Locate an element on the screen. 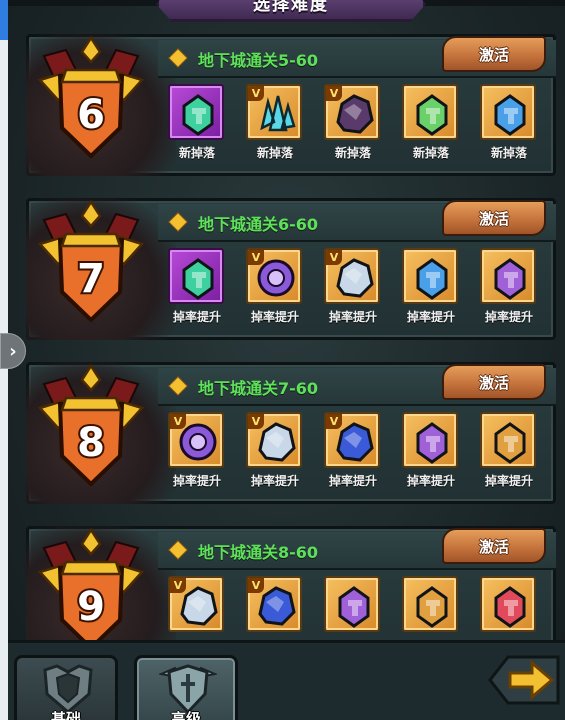  difficulty-level: 6 is located at coordinates (91, 115).